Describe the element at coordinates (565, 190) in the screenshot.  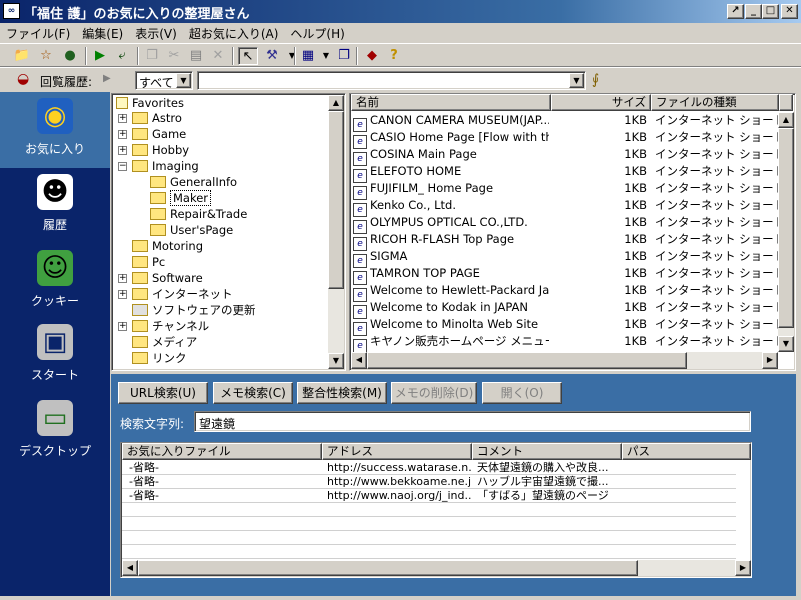
I see `file-row: eFUJIFILM_ Home Page1KBインターネット ショートカット` at that location.